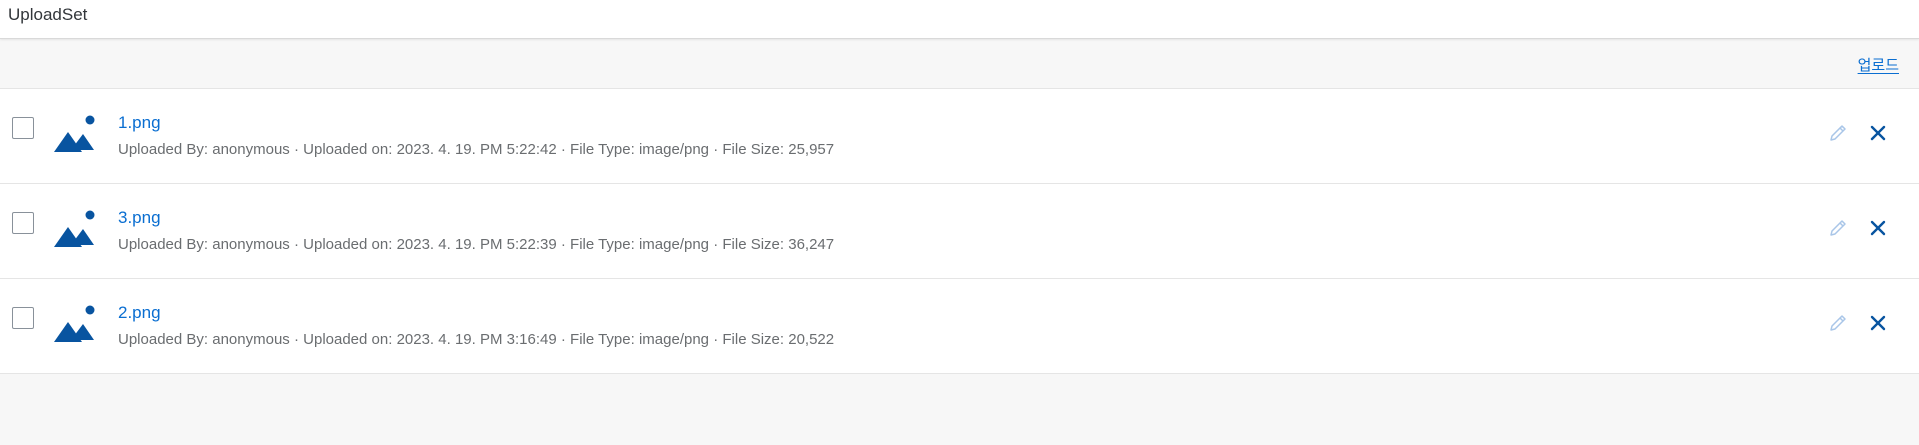 The image size is (1919, 445). Describe the element at coordinates (811, 149) in the screenshot. I see `file-size-value: 25,957` at that location.